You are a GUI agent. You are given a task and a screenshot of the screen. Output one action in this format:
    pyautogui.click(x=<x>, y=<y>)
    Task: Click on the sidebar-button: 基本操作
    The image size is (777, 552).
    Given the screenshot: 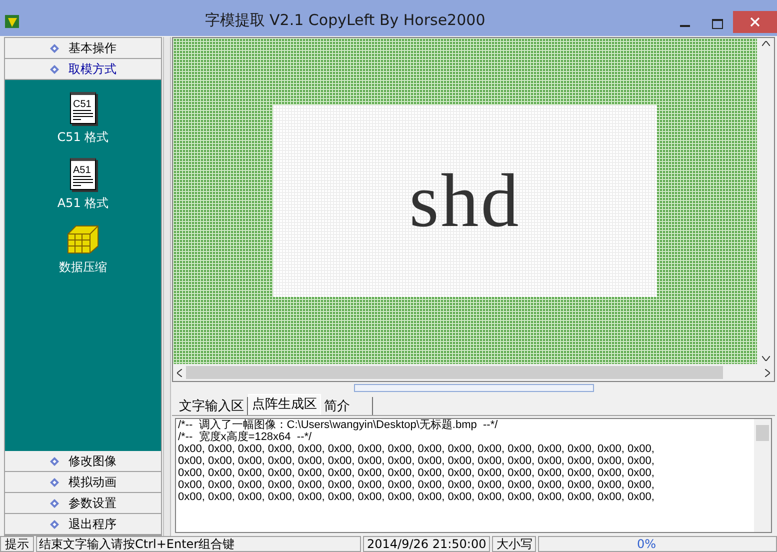 What is the action you would take?
    pyautogui.click(x=83, y=48)
    